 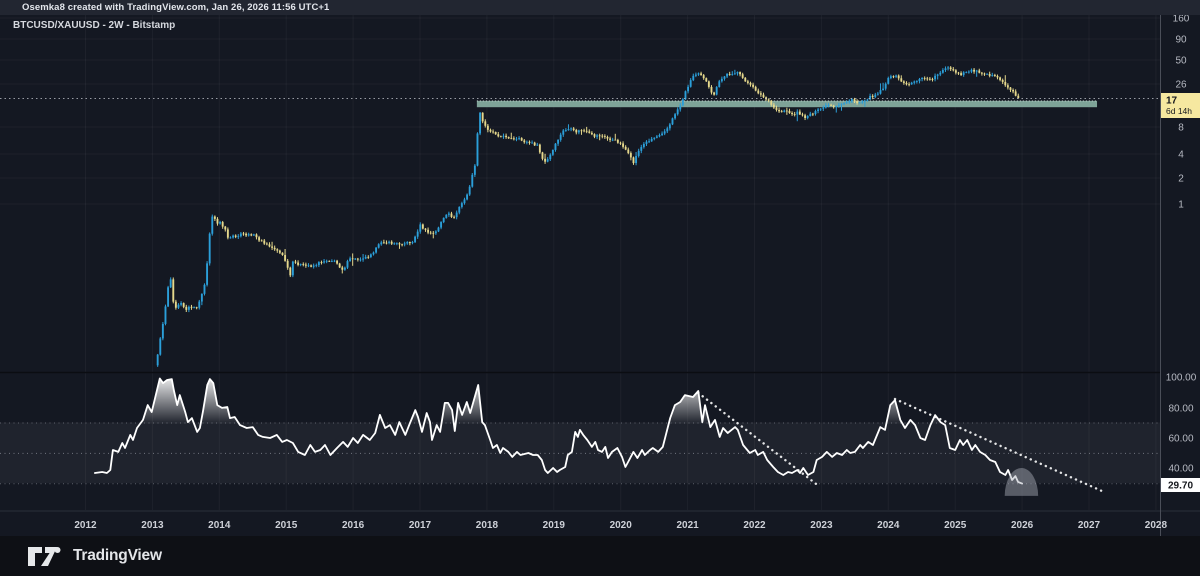 I want to click on rsi-value-badge: 29.70, so click(x=1180, y=485).